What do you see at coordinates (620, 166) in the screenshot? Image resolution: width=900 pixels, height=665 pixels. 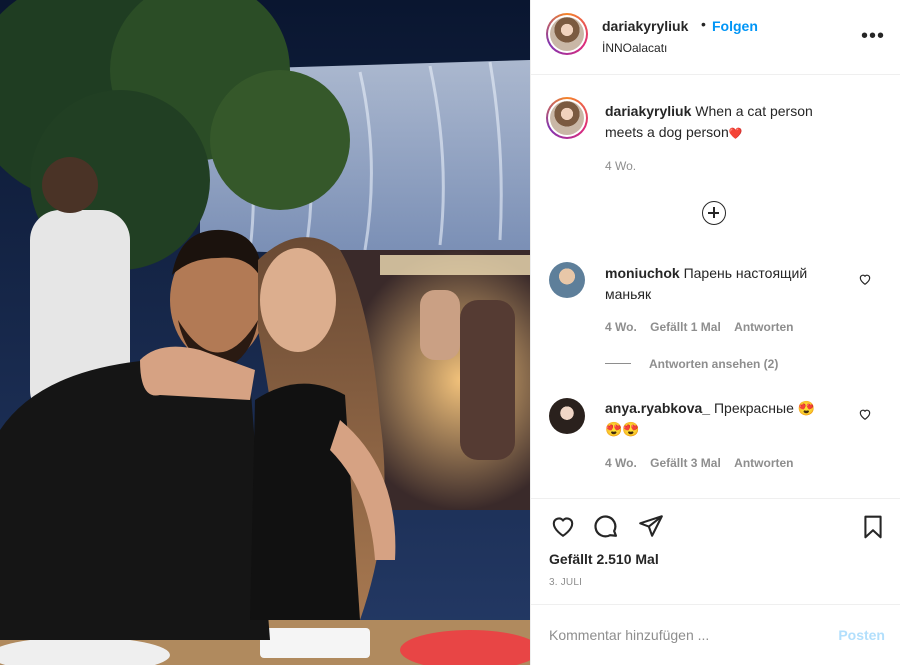 I see `caption-time: 4 Wo.` at bounding box center [620, 166].